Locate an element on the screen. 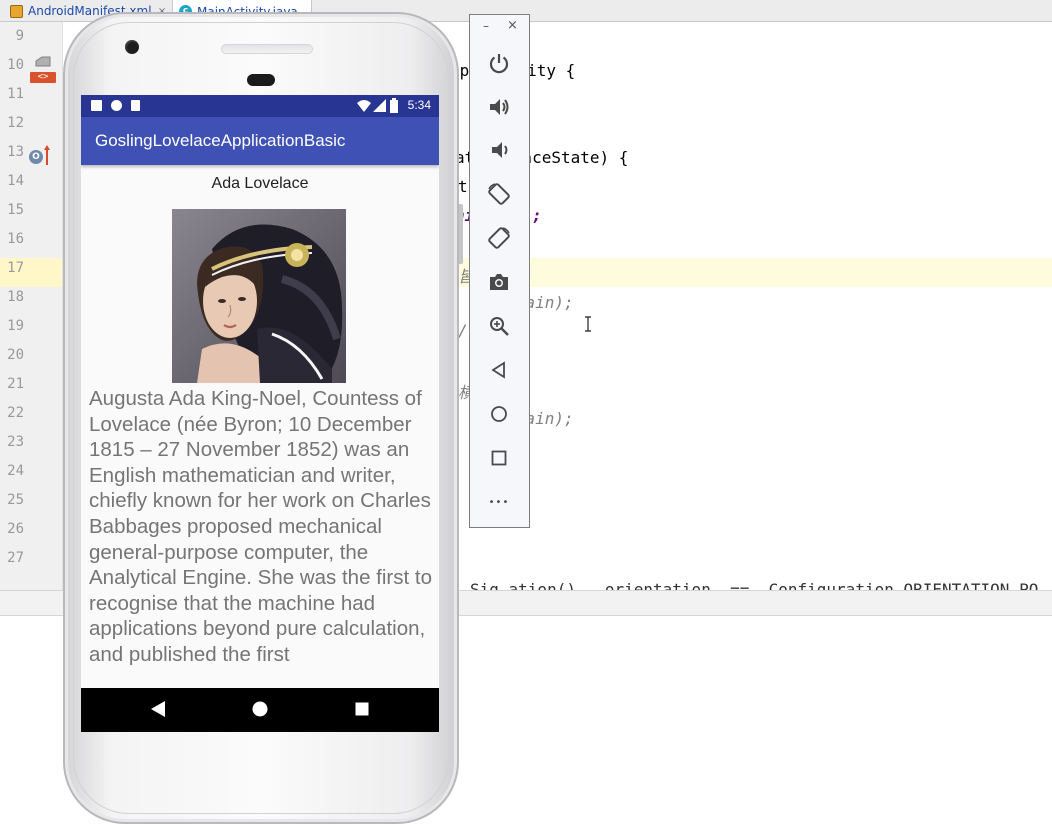 Image resolution: width=1052 pixels, height=840 pixels. override-marker-icon: O is located at coordinates (36, 157).